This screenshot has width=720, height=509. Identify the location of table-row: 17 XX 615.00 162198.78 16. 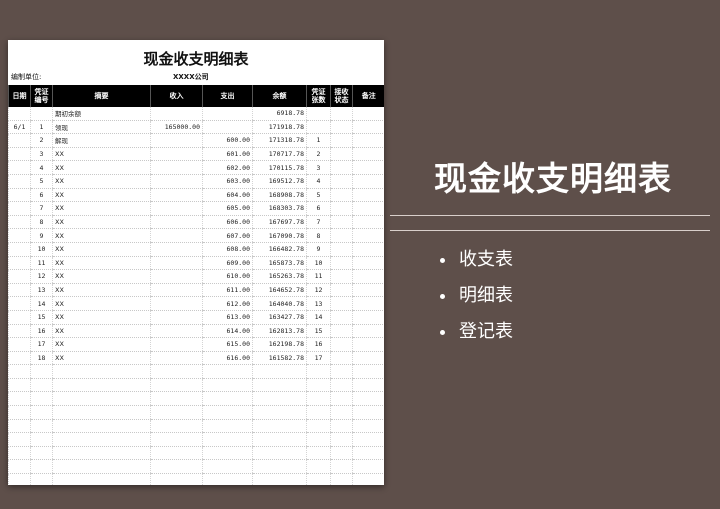
(196, 344).